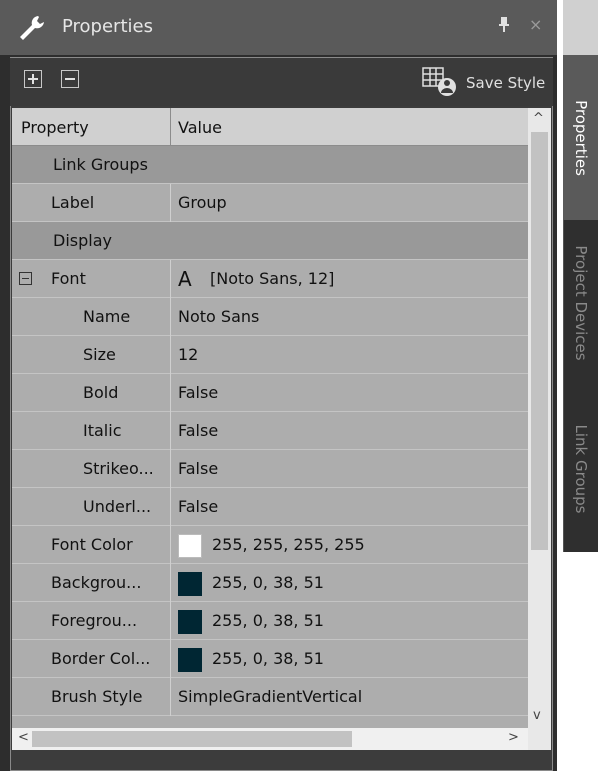 Image resolution: width=598 pixels, height=771 pixels. What do you see at coordinates (25, 278) in the screenshot?
I see `collapse-icon` at bounding box center [25, 278].